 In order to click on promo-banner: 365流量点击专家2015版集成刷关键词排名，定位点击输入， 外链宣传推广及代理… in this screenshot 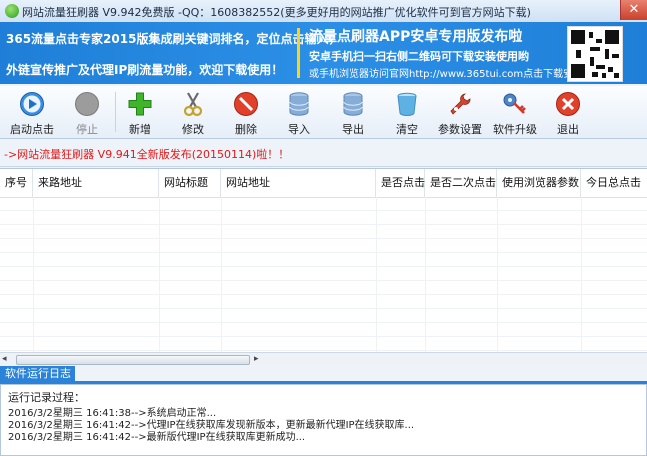, I will do `click(323, 53)`.